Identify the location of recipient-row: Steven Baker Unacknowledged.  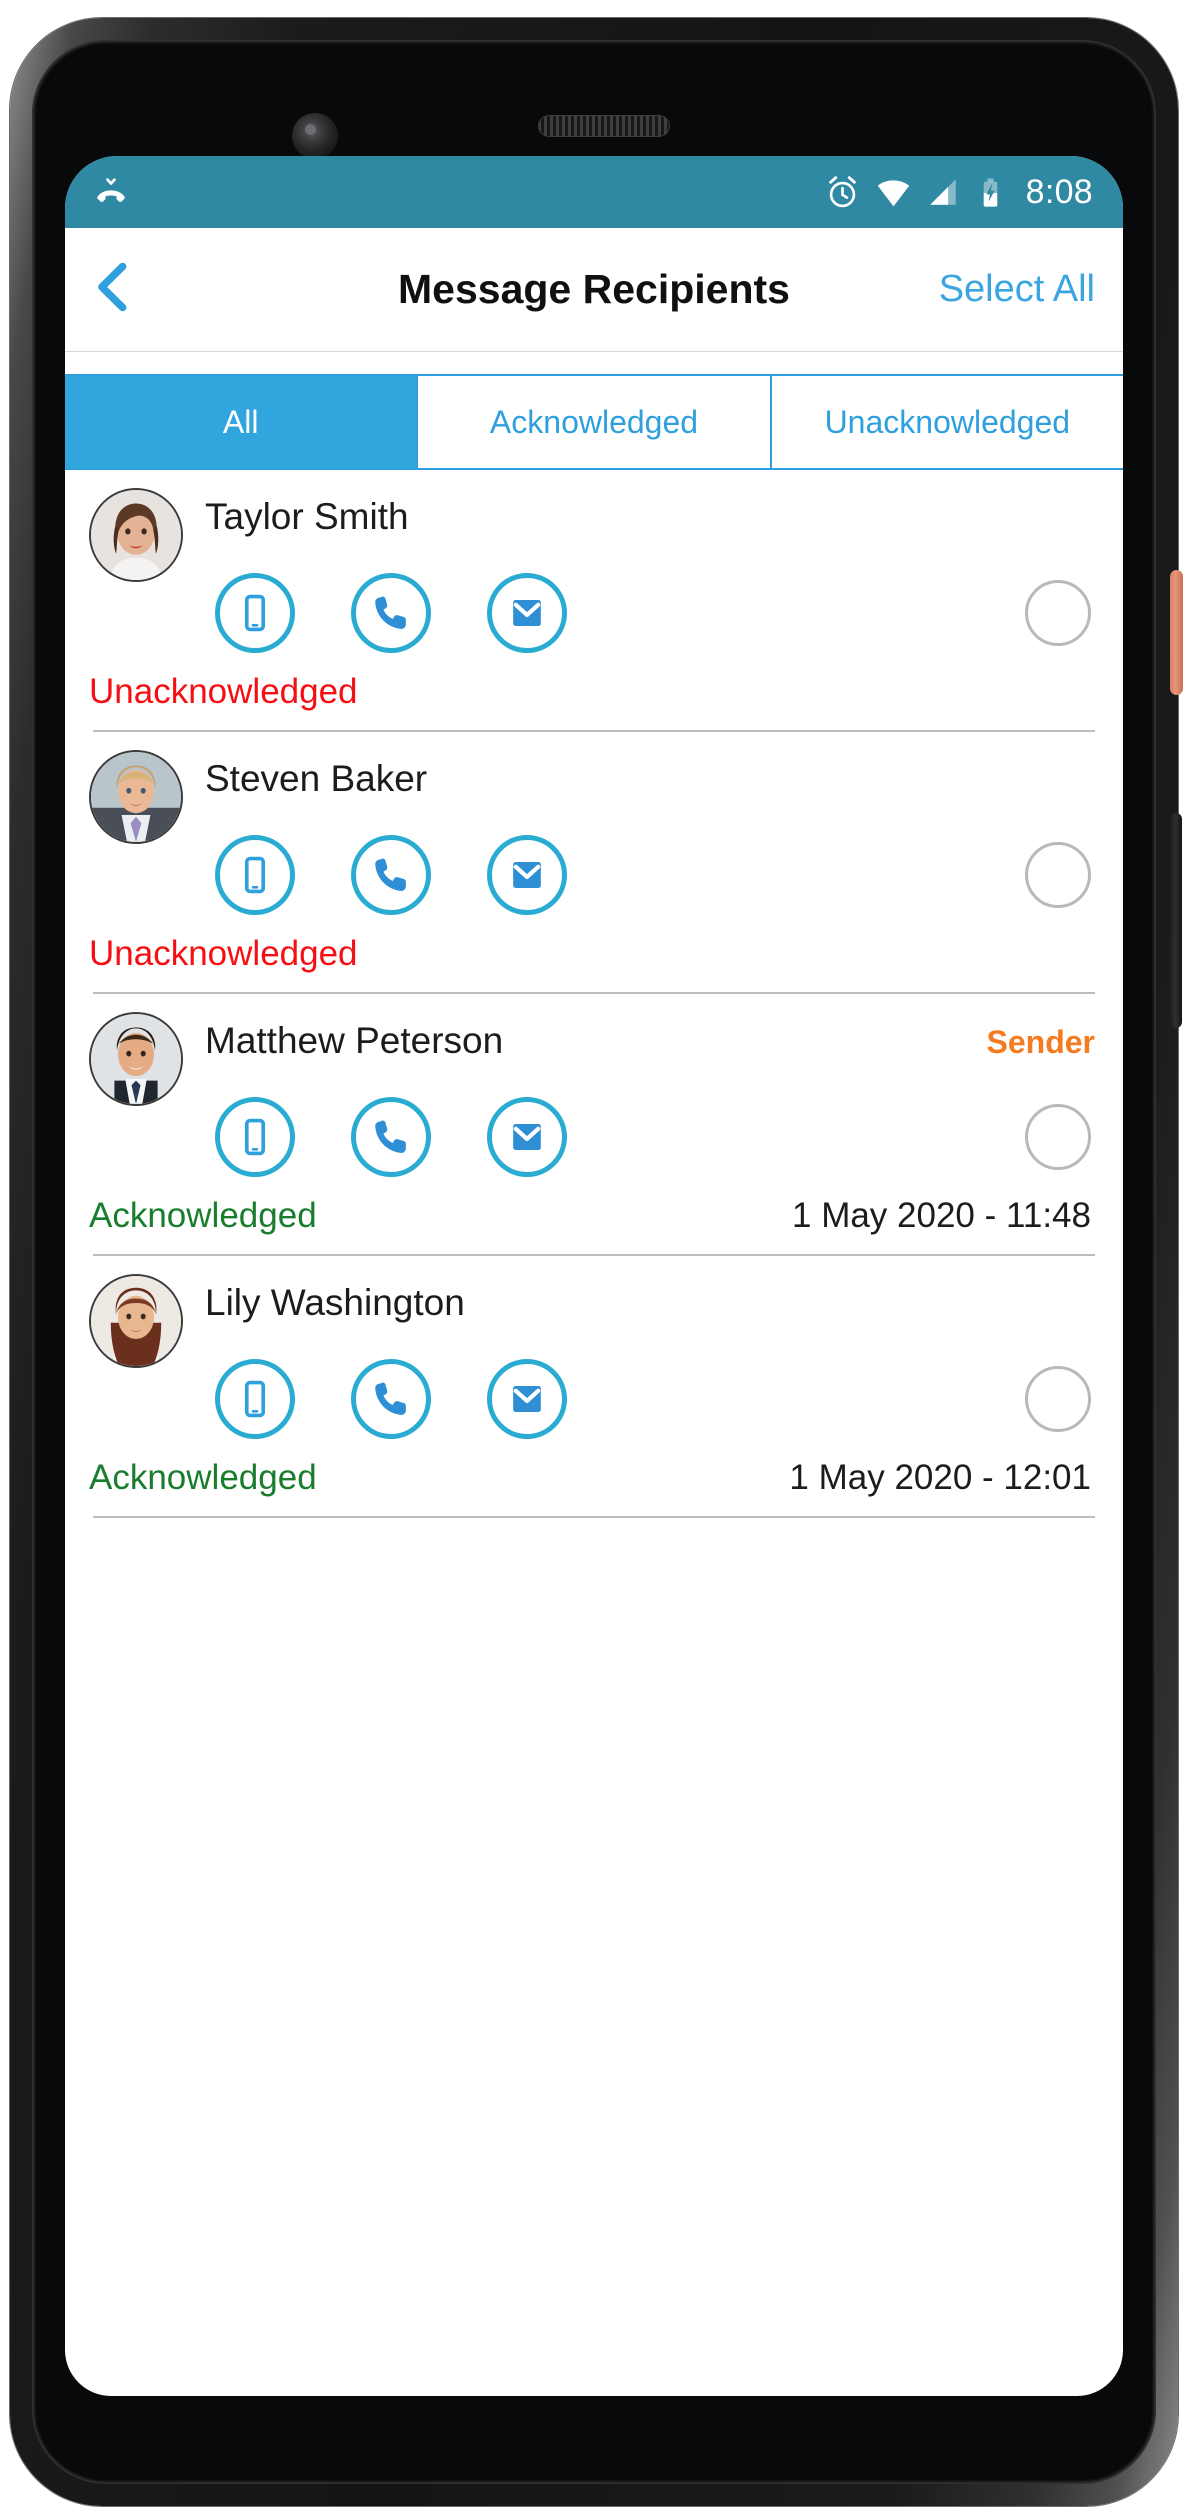
(594, 863).